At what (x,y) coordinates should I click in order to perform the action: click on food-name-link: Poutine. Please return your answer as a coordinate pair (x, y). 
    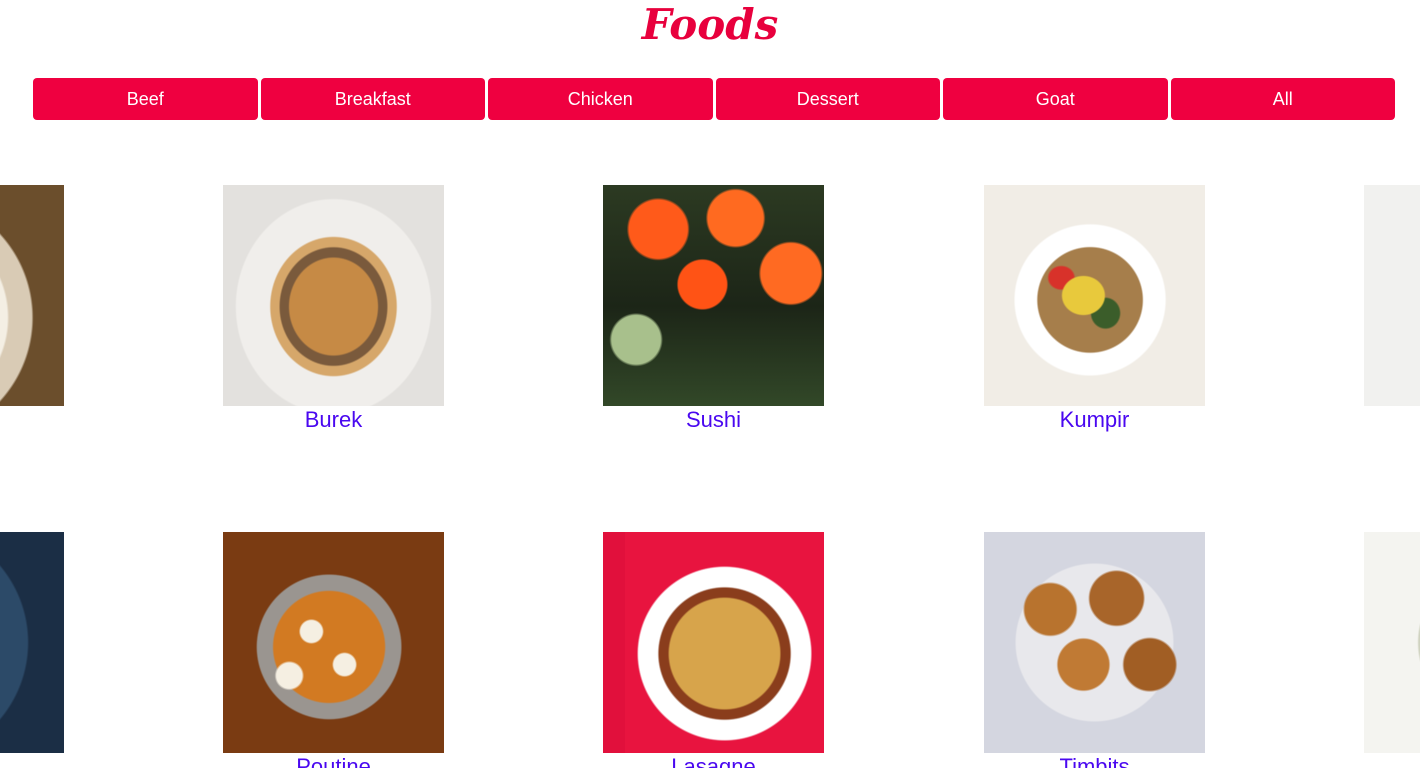
    Looking at the image, I should click on (333, 760).